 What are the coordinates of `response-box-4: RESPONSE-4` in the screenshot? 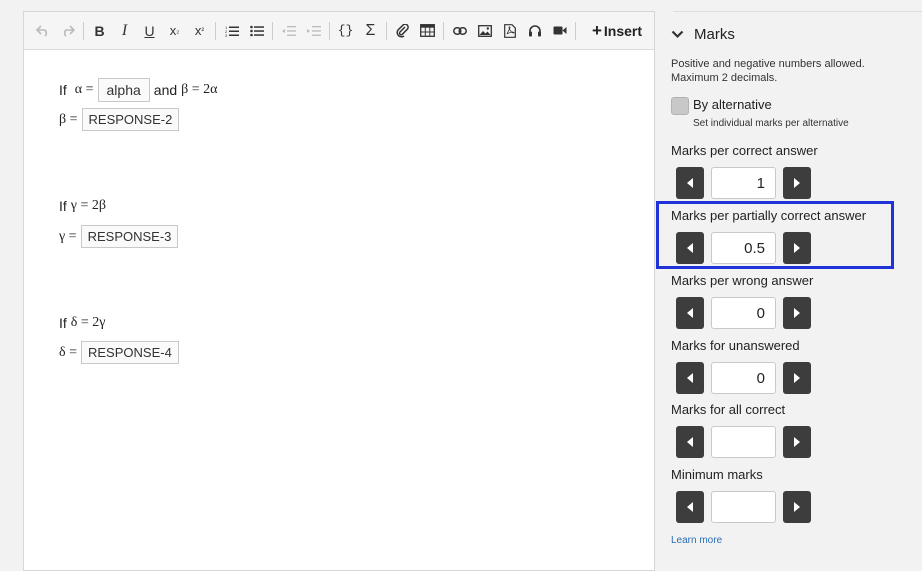 It's located at (130, 352).